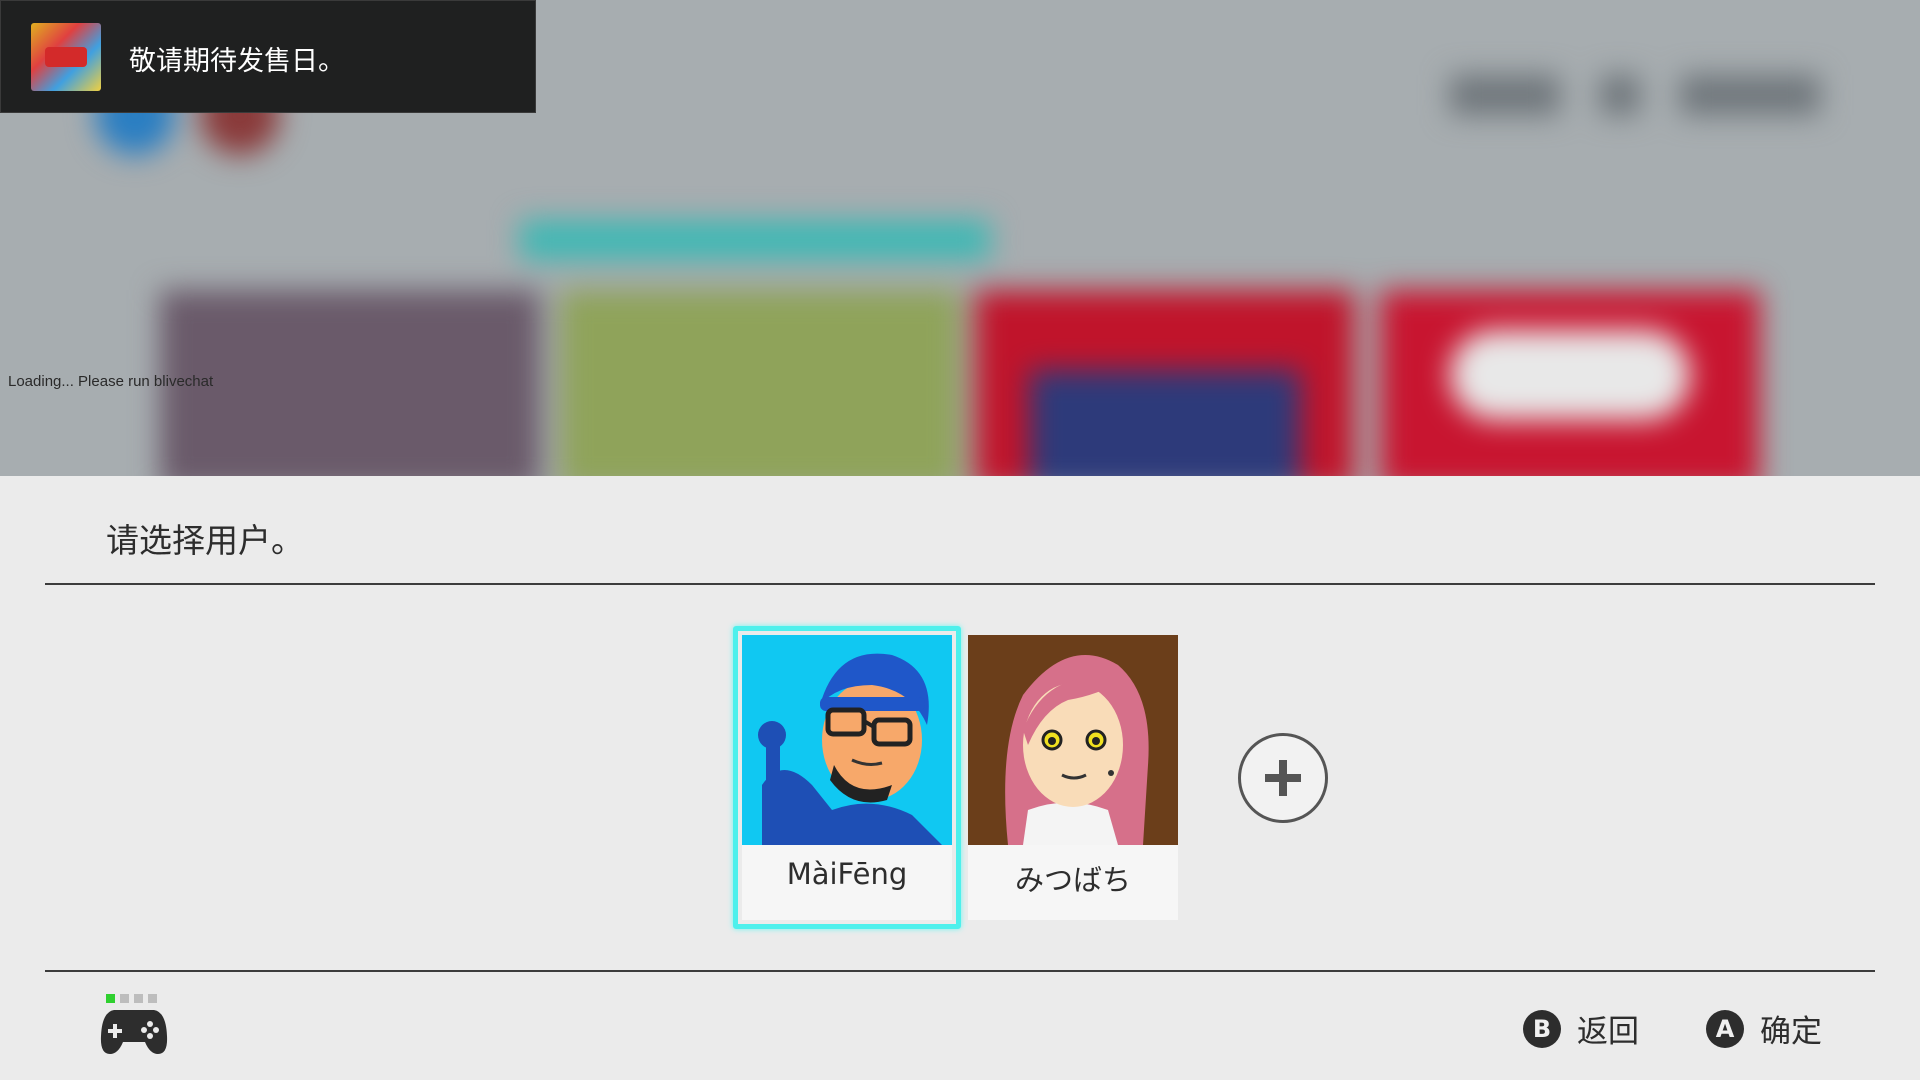 This screenshot has height=1080, width=1920. I want to click on user-card-mitsubachi: みつばち, so click(1073, 777).